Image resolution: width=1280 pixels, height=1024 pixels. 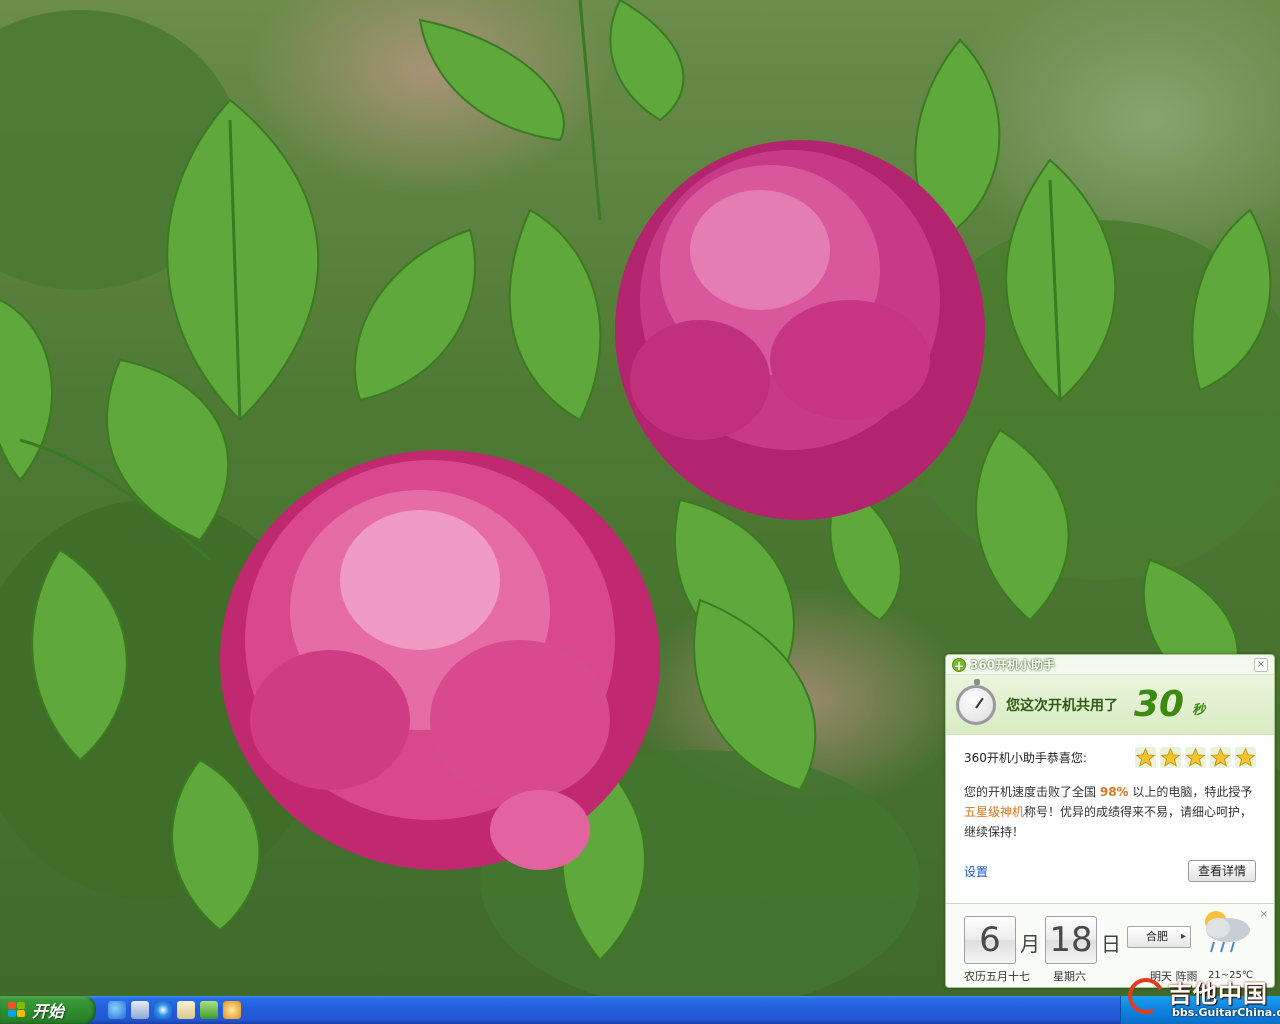 What do you see at coordinates (959, 665) in the screenshot?
I see `360-logo-icon: +` at bounding box center [959, 665].